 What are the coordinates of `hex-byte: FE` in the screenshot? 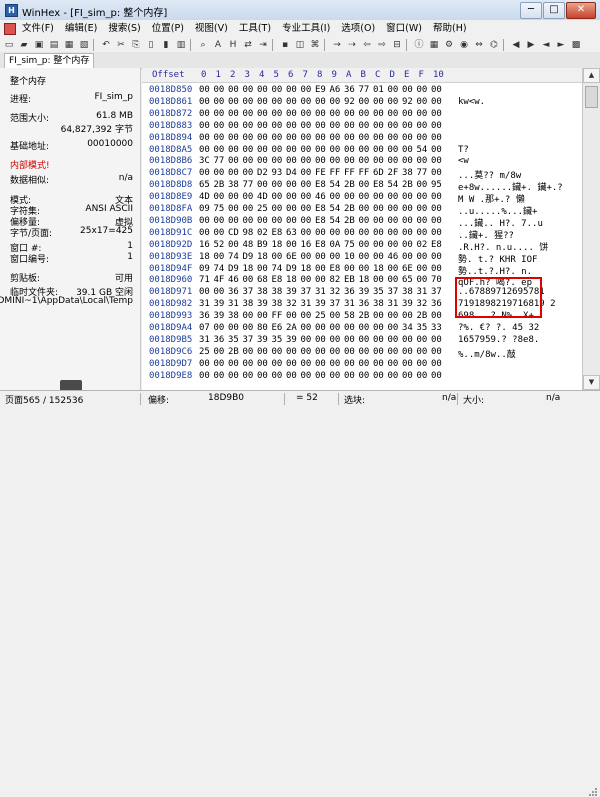 It's located at (320, 173).